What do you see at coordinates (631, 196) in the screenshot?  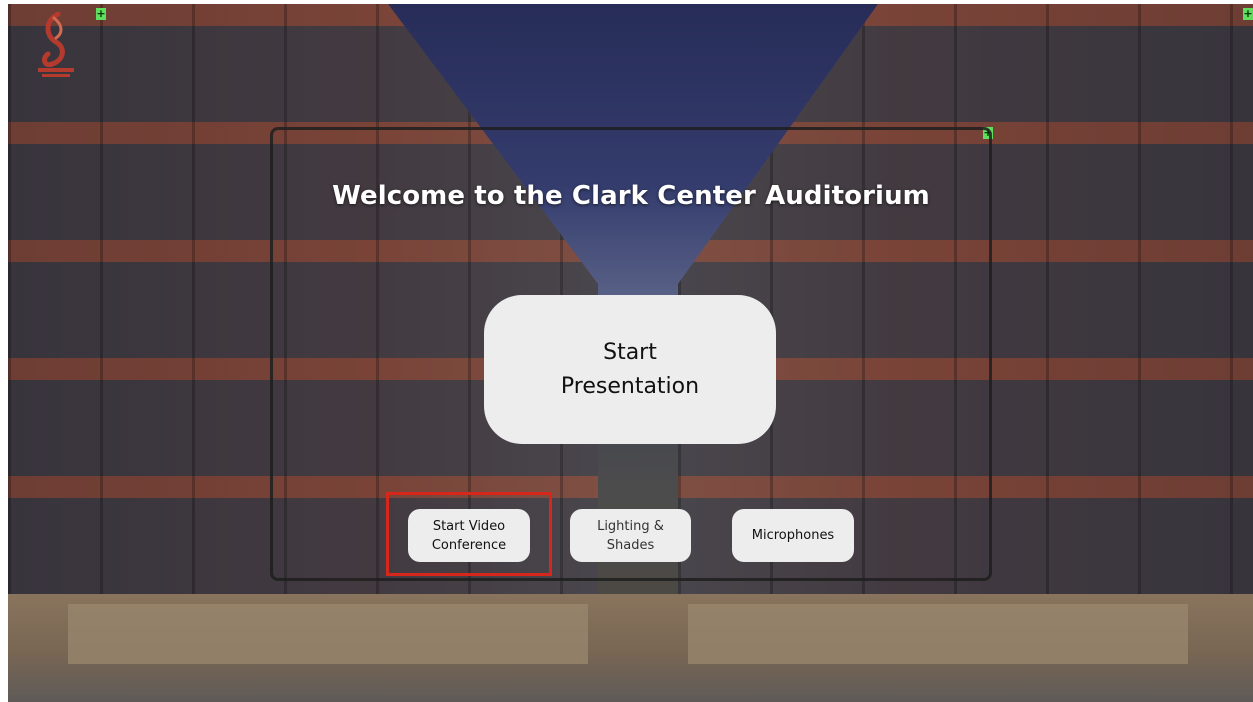 I see `page-title: Welcome to the Clark Center Auditorium` at bounding box center [631, 196].